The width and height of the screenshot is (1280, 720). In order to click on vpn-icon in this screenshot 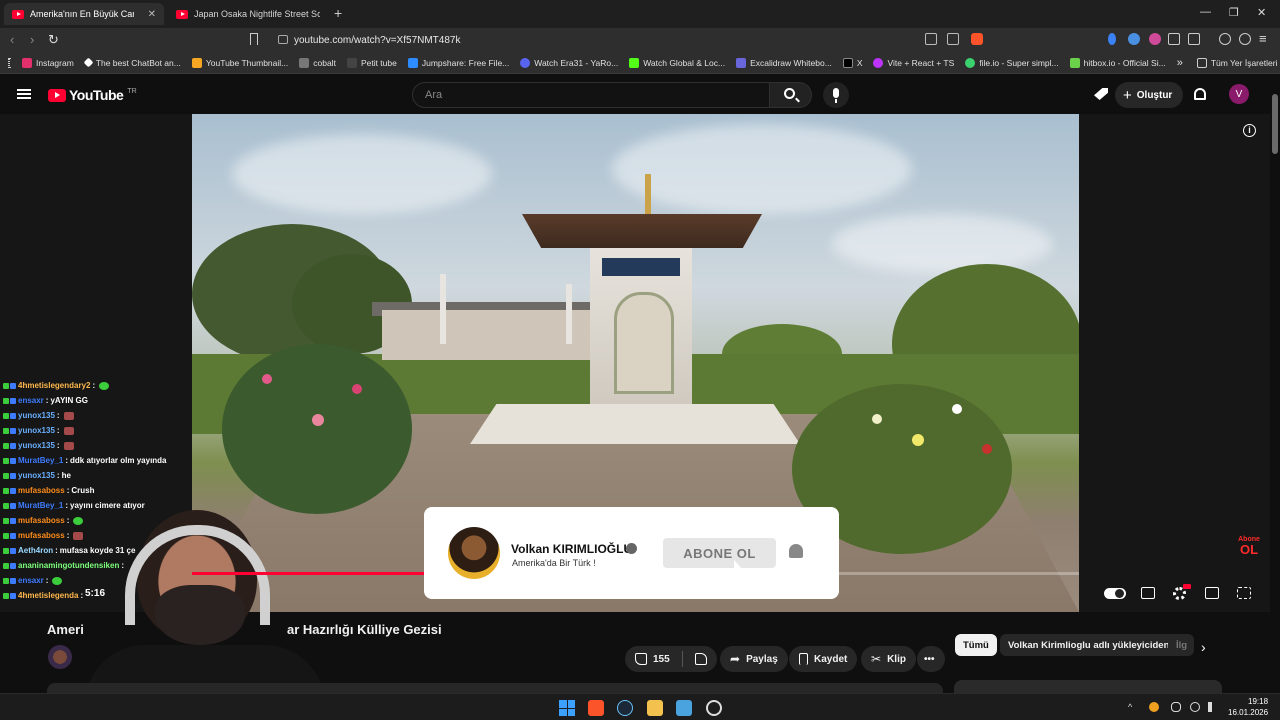, I will do `click(1245, 39)`.